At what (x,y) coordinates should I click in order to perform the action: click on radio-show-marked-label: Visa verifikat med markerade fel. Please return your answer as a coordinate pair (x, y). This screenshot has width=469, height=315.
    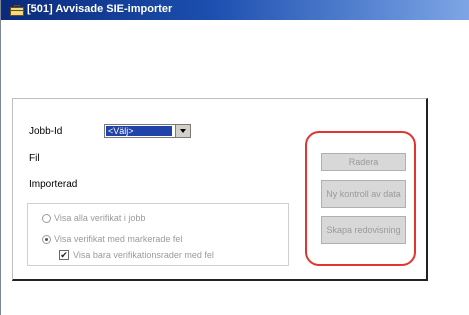
    Looking at the image, I should click on (118, 239).